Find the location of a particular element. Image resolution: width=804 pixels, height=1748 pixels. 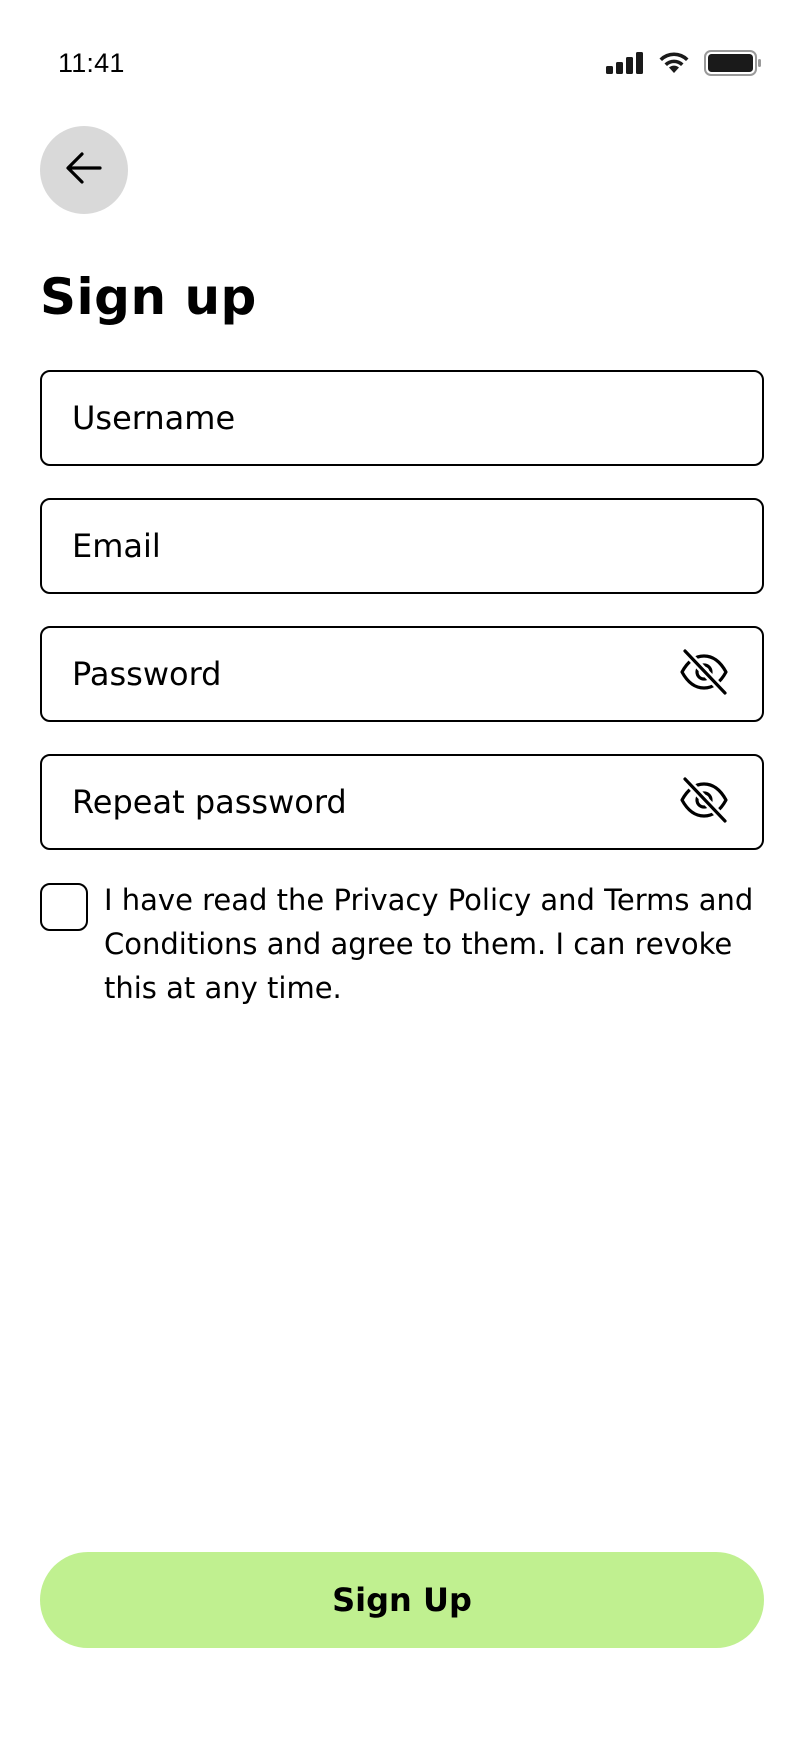

status-icons is located at coordinates (684, 65).